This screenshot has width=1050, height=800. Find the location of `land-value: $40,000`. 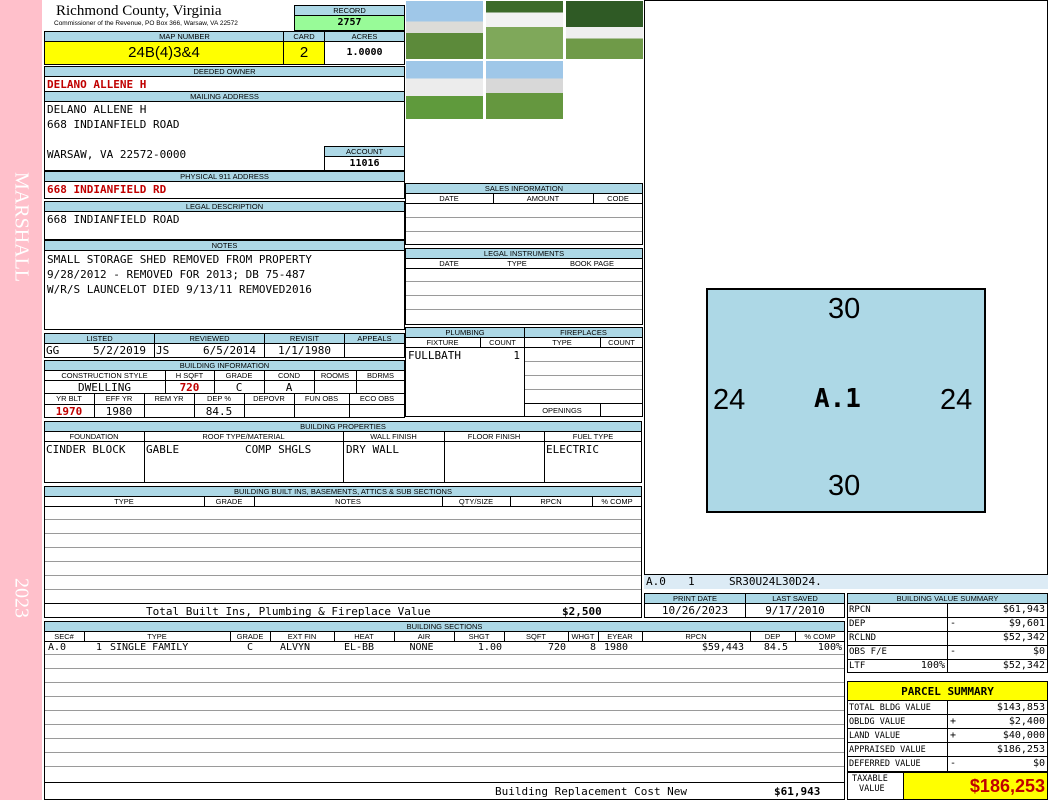

land-value: $40,000 is located at coordinates (1023, 735).